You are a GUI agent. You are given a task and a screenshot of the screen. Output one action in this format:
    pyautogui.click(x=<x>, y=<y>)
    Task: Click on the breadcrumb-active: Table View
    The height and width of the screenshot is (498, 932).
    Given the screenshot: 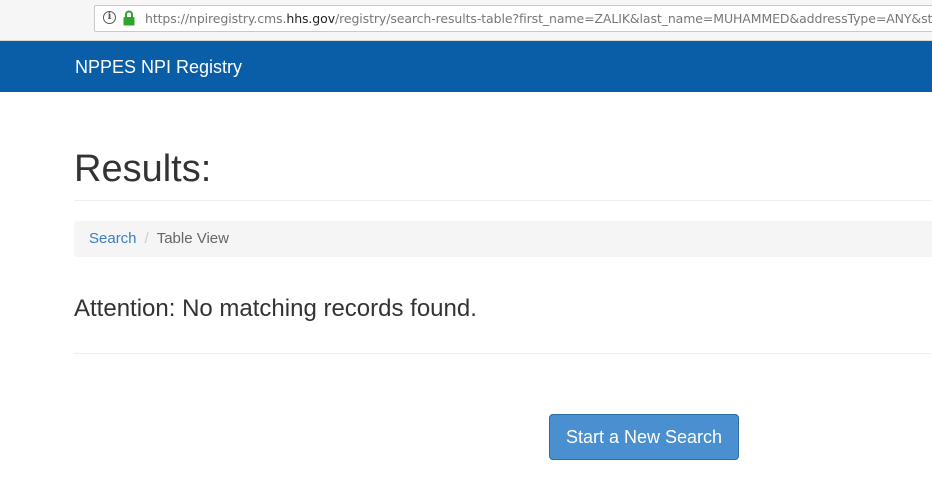 What is the action you would take?
    pyautogui.click(x=192, y=238)
    